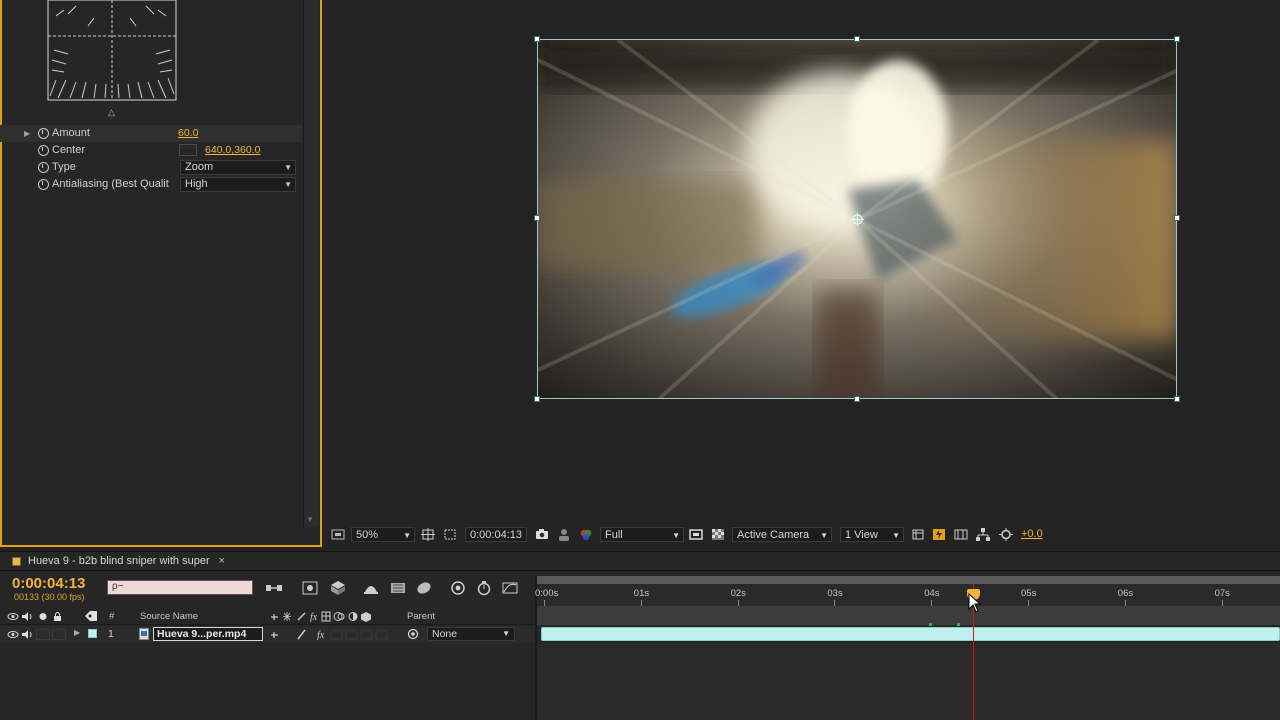 The width and height of the screenshot is (1280, 720). Describe the element at coordinates (547, 593) in the screenshot. I see `ruler-label: 0:00s` at that location.